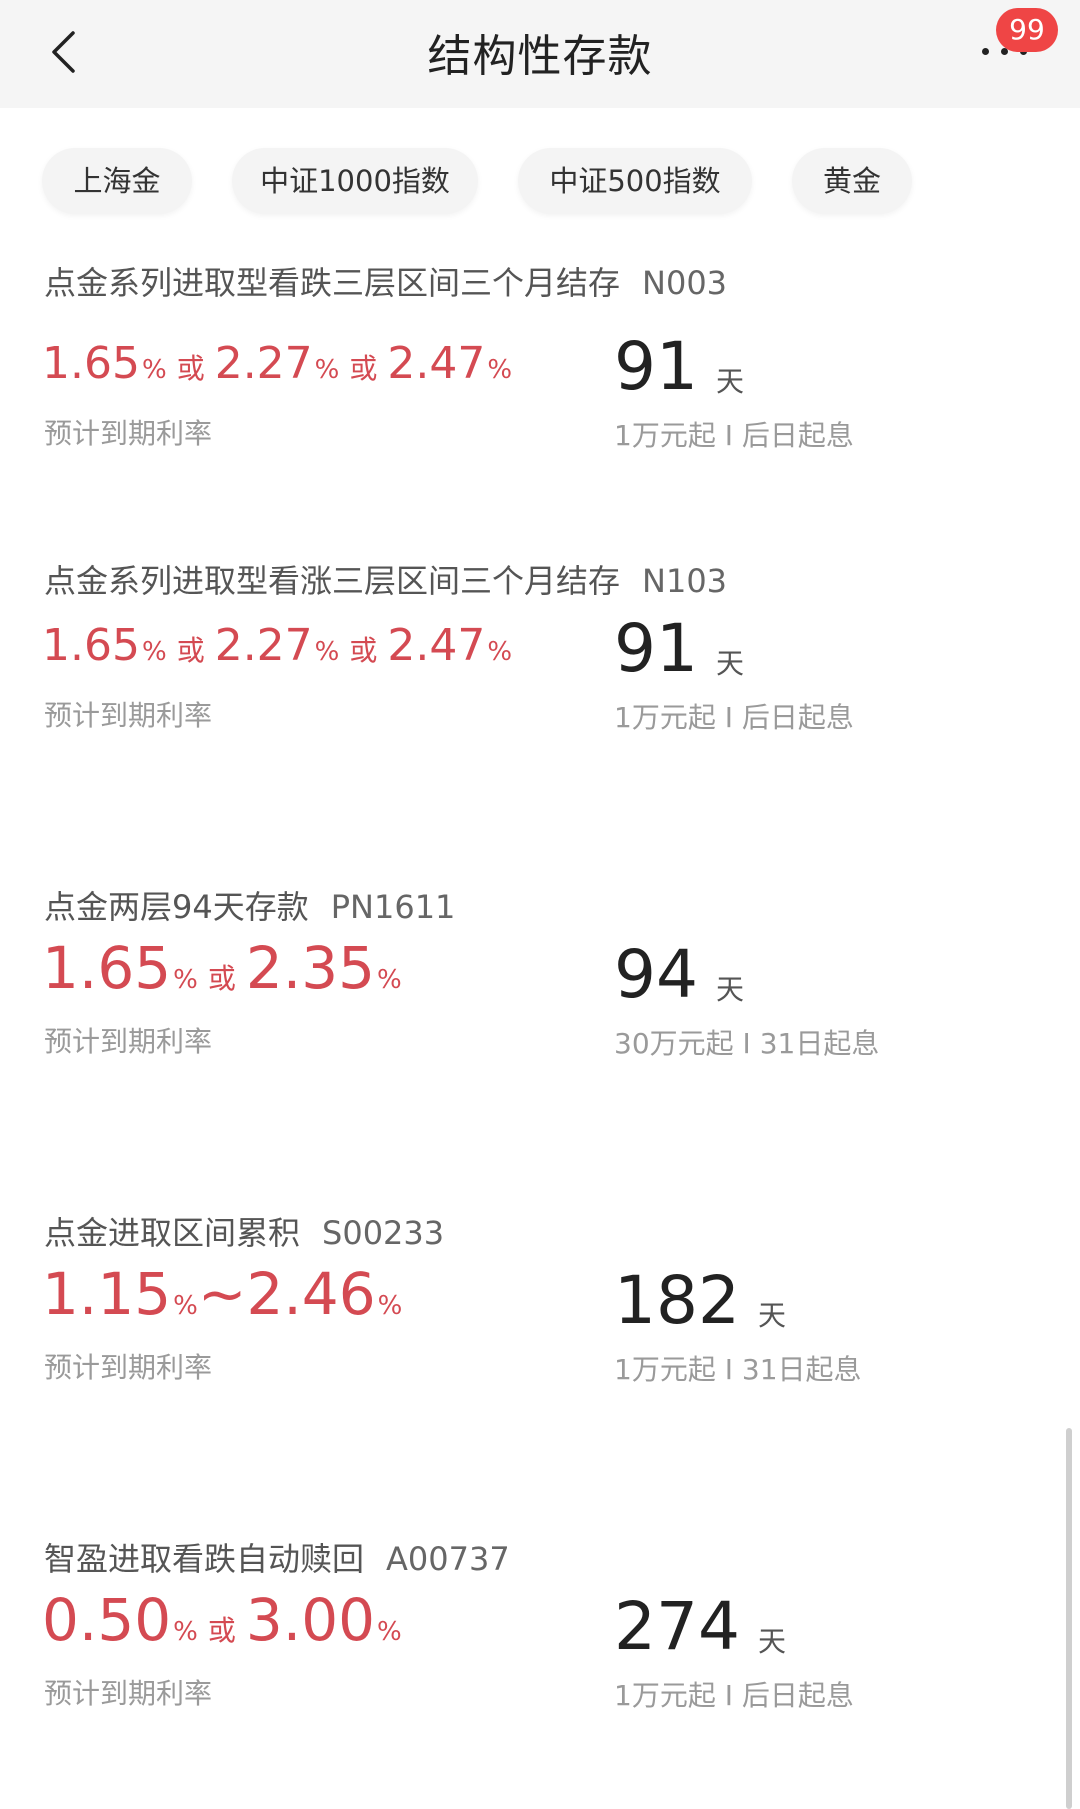 Image resolution: width=1080 pixels, height=1809 pixels. What do you see at coordinates (383, 1233) in the screenshot?
I see `product-code: S00233` at bounding box center [383, 1233].